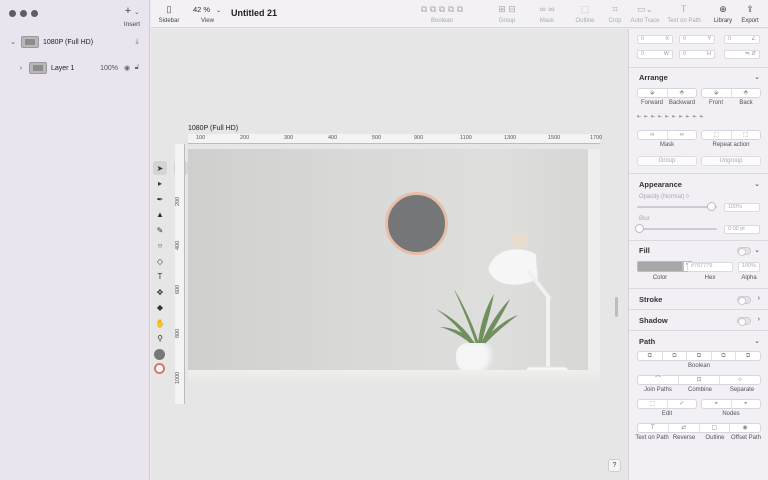  What do you see at coordinates (674, 356) in the screenshot?
I see `subtract-icon: ⧉` at bounding box center [674, 356].